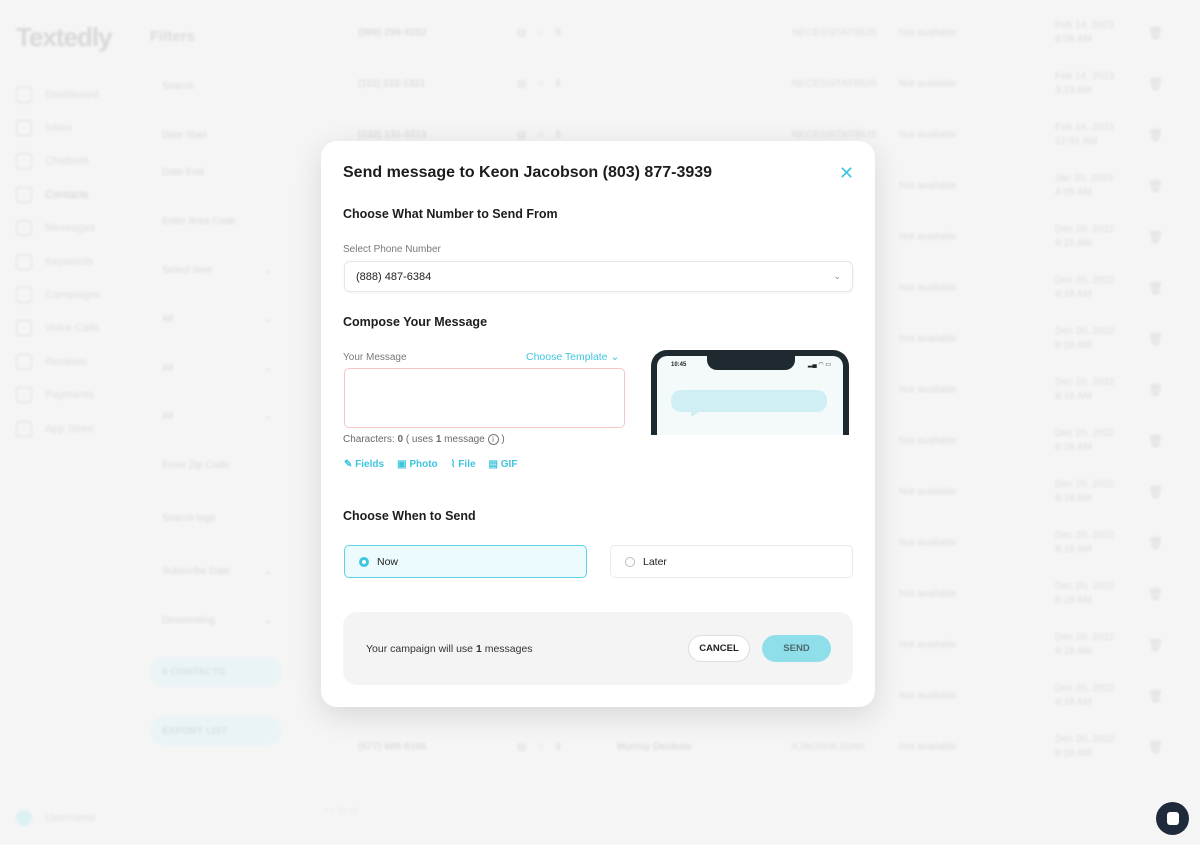 The image size is (1200, 845). I want to click on info-icon: i, so click(493, 439).